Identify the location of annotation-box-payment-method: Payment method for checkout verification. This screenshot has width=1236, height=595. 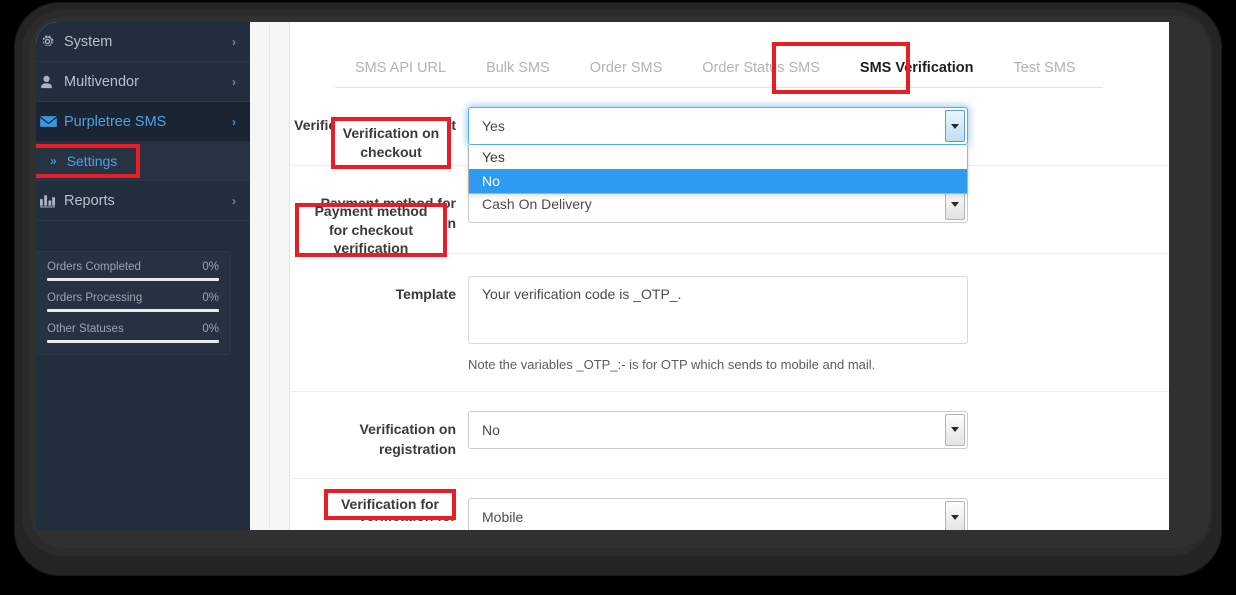
(371, 230).